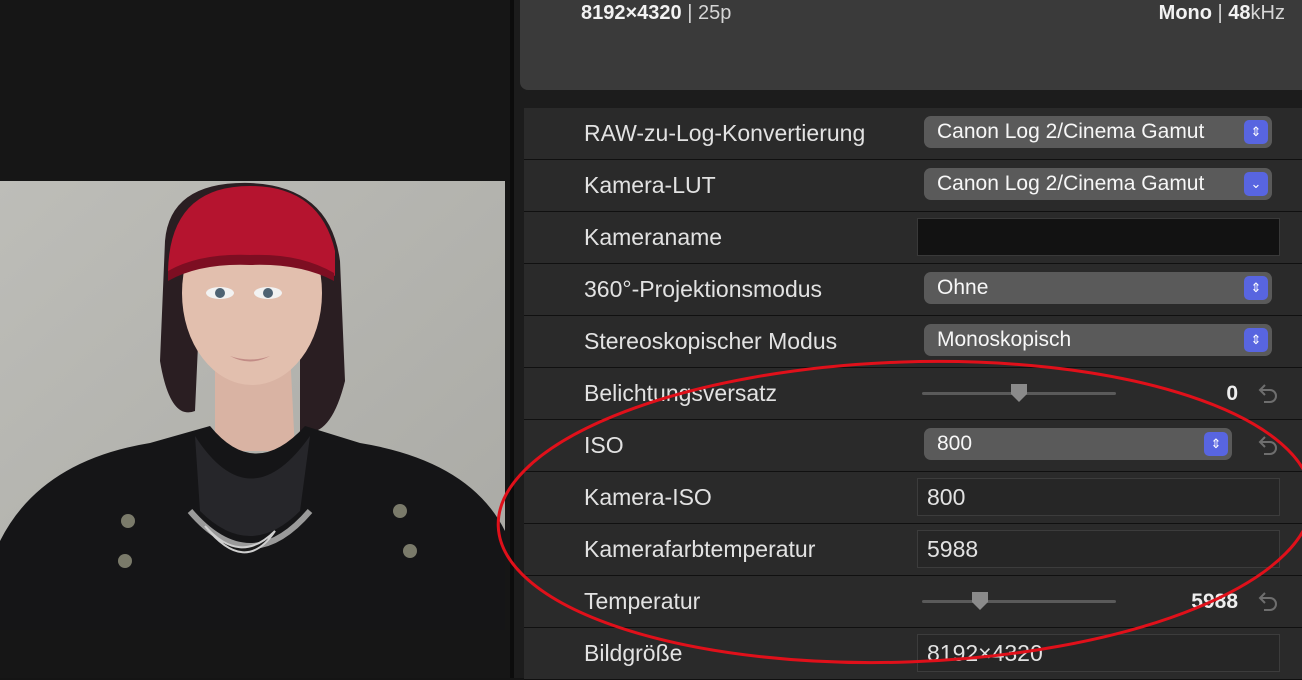  Describe the element at coordinates (913, 290) in the screenshot. I see `property-row-projection-mode: 360°-Projektionsmodus Ohne ⇕` at that location.